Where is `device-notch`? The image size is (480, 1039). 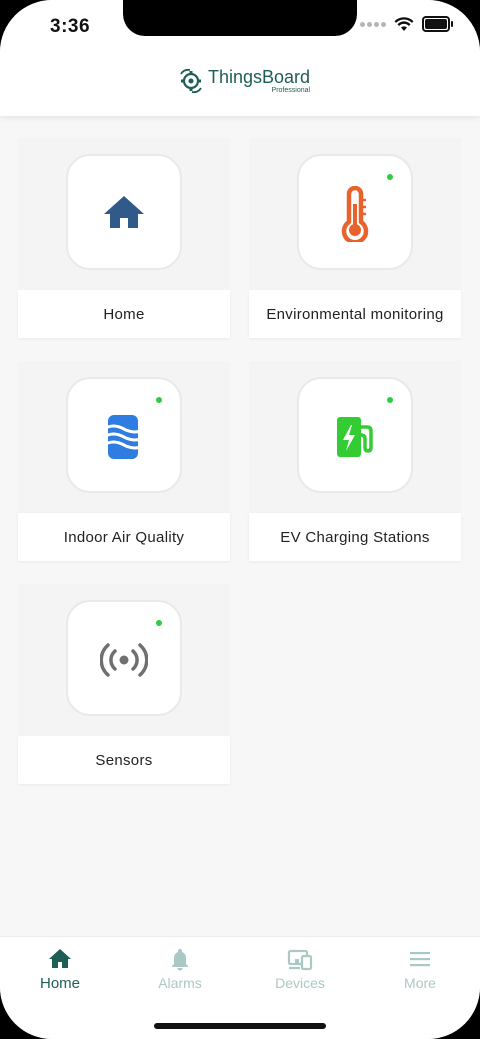
device-notch is located at coordinates (240, 18).